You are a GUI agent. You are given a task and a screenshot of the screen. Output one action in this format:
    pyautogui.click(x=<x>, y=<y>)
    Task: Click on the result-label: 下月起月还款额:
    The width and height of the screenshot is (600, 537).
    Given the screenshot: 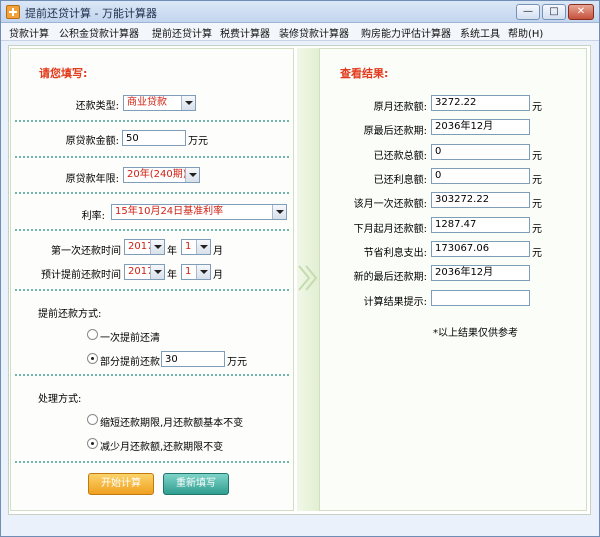 What is the action you would take?
    pyautogui.click(x=390, y=229)
    